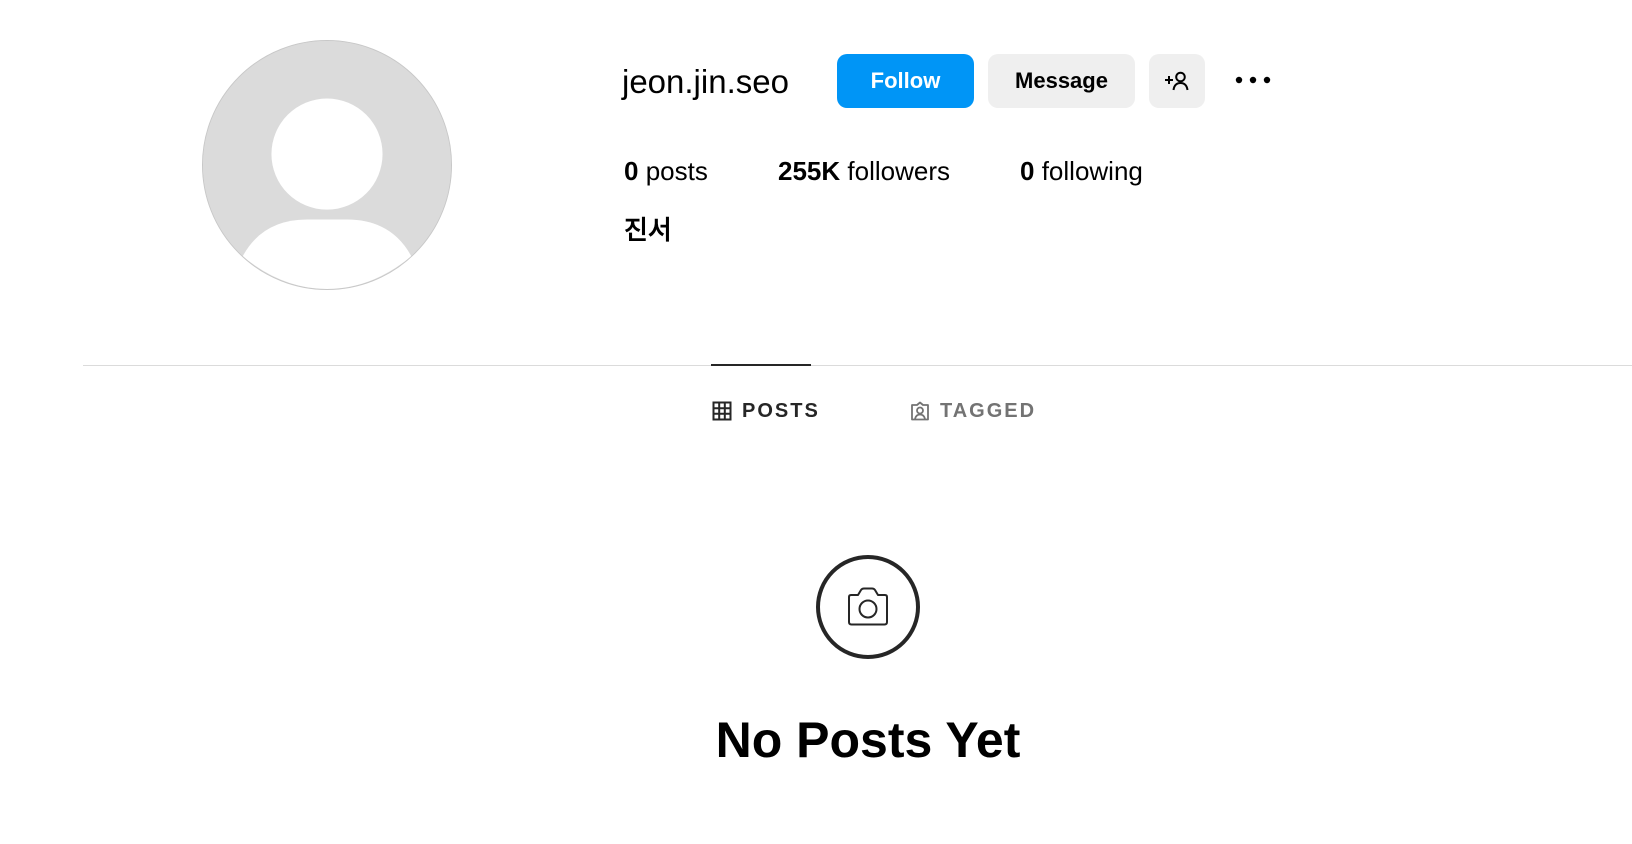 The image size is (1632, 844). What do you see at coordinates (1061, 81) in the screenshot?
I see `message-button: Message` at bounding box center [1061, 81].